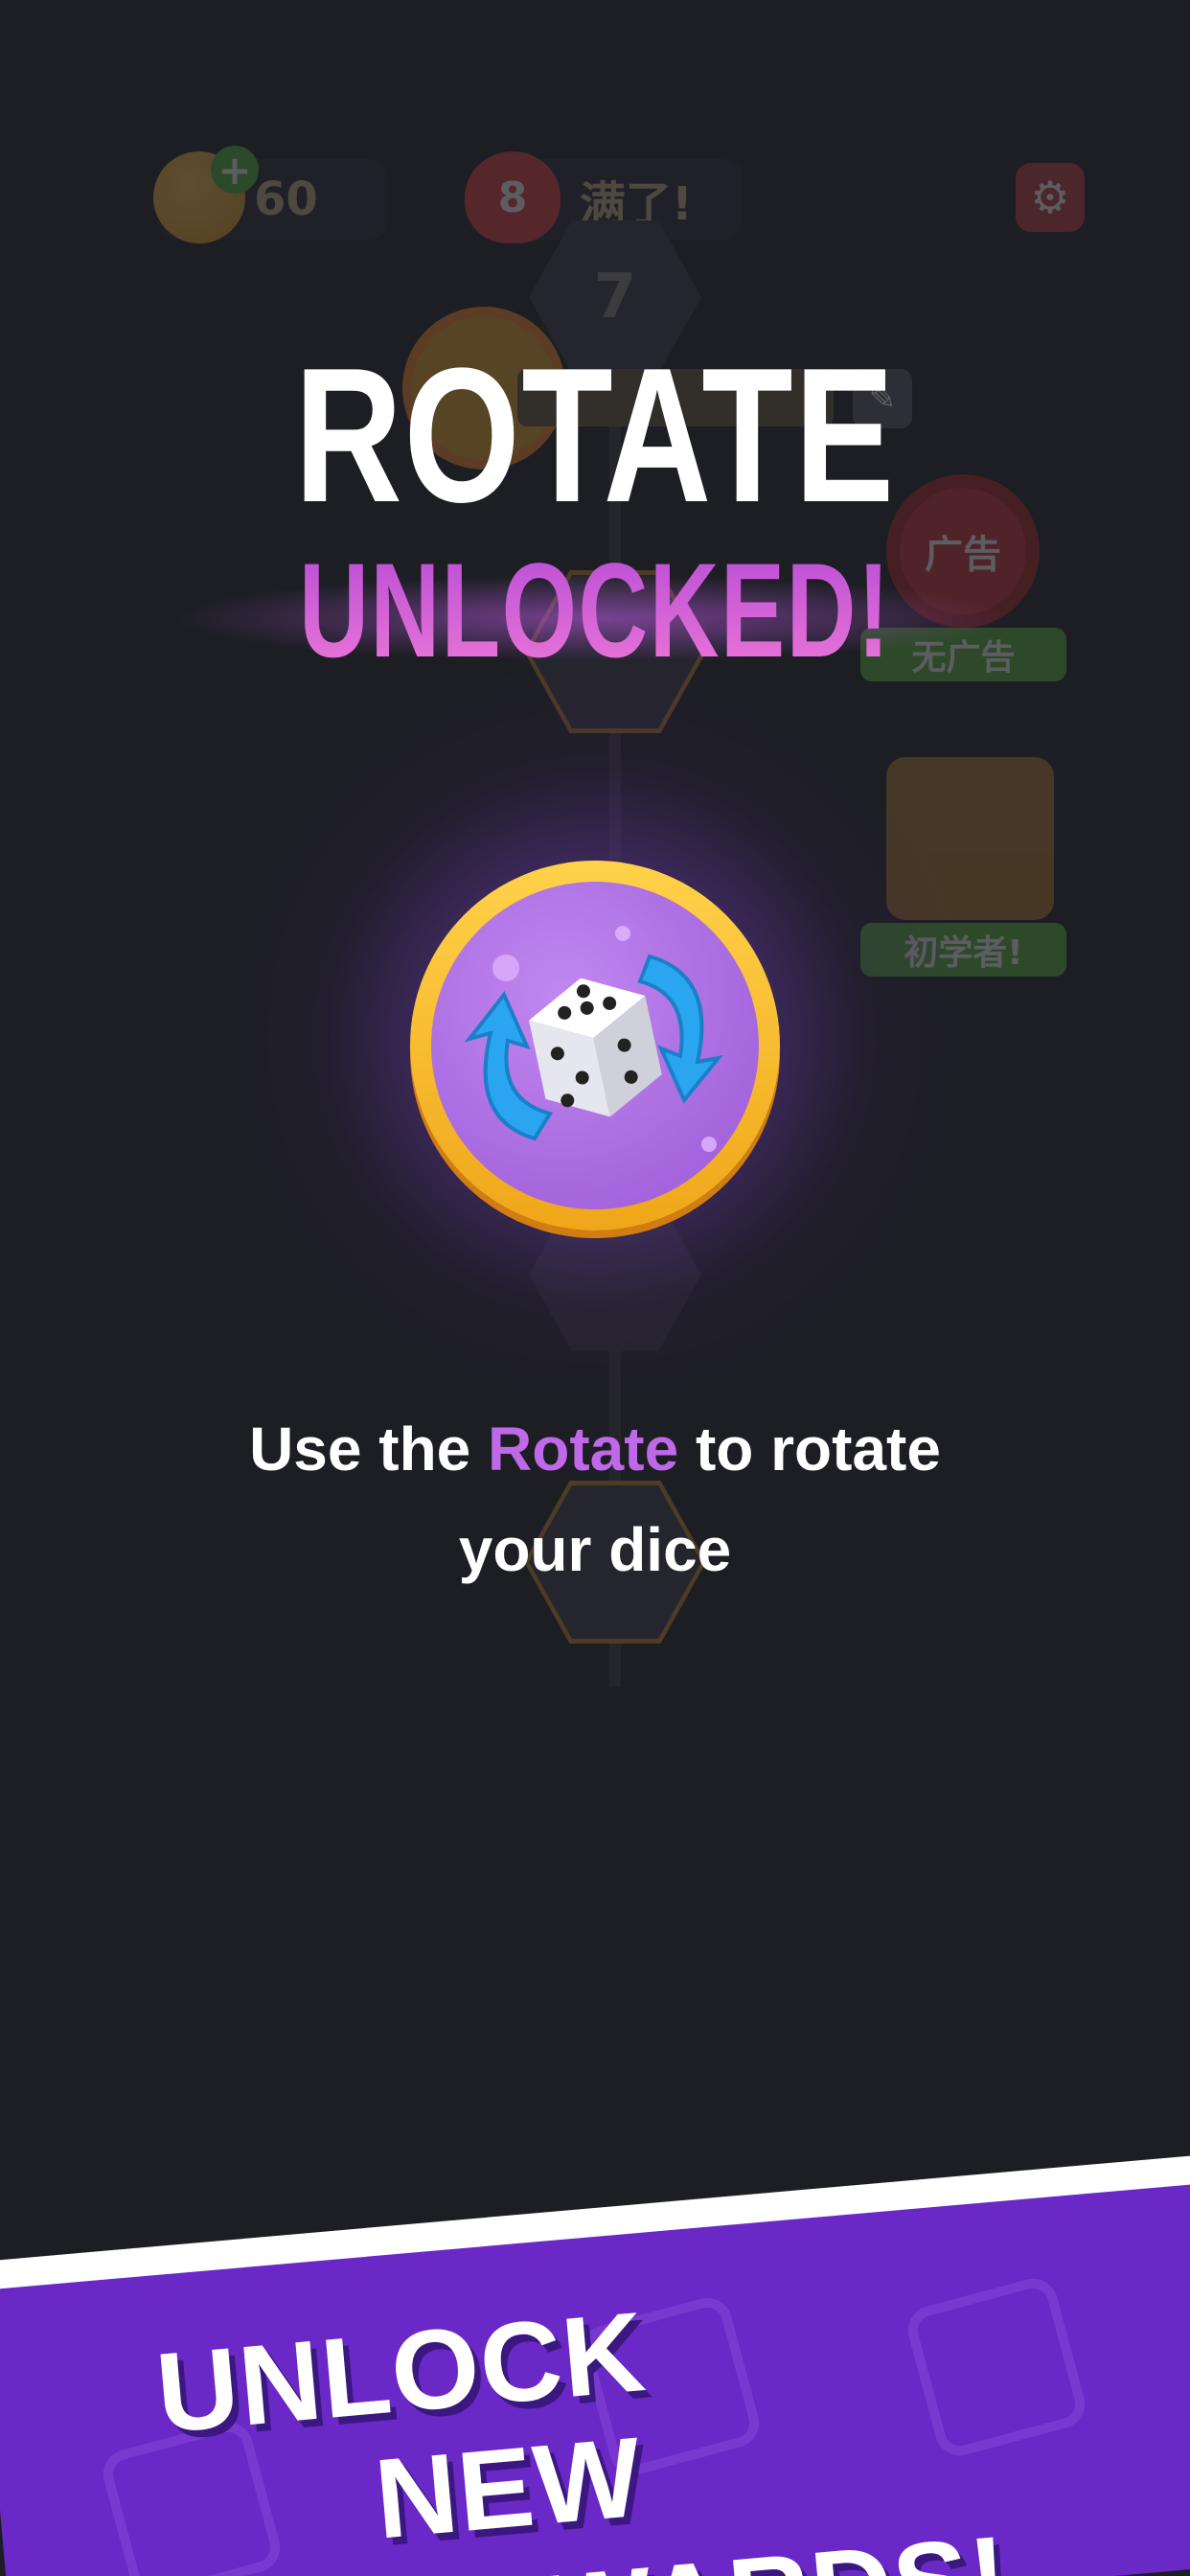 Image resolution: width=1190 pixels, height=2576 pixels. I want to click on unlock-description: Use the Rotate to rotate your dice, so click(595, 1499).